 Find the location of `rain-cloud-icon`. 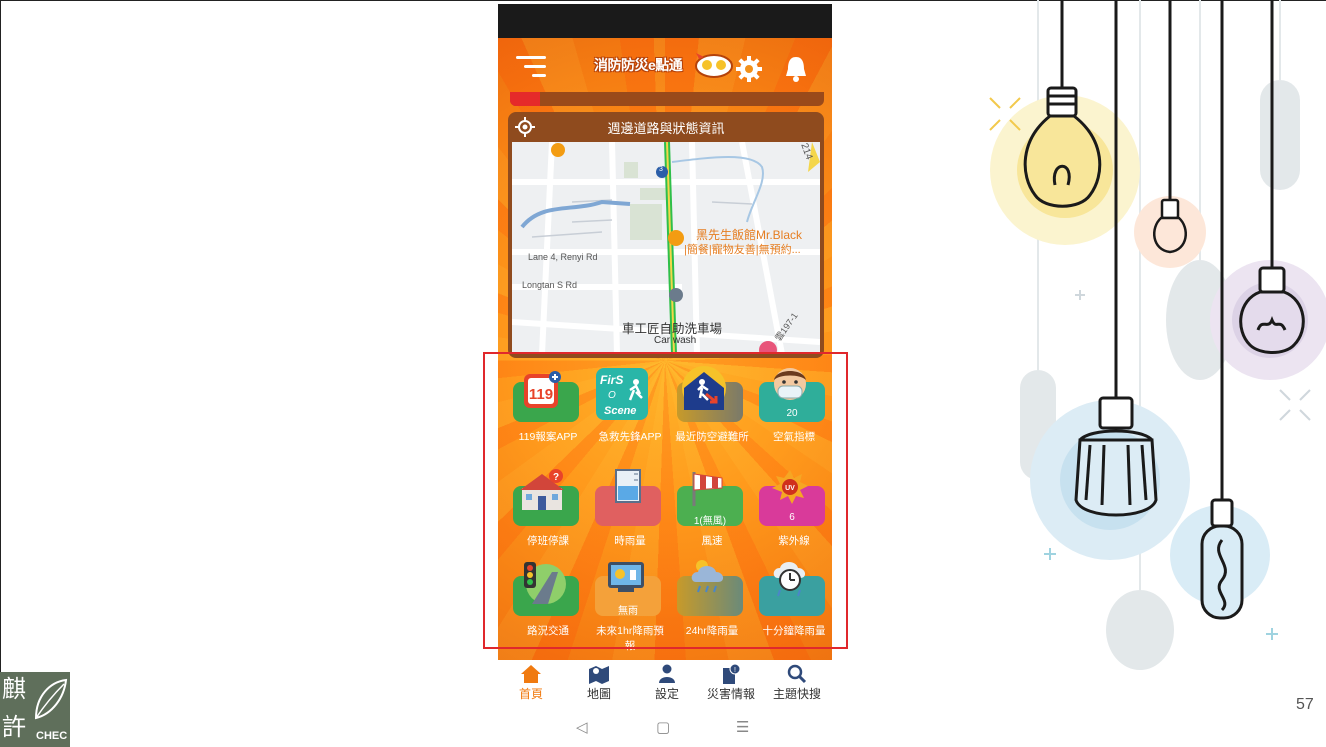

rain-cloud-icon is located at coordinates (707, 576).